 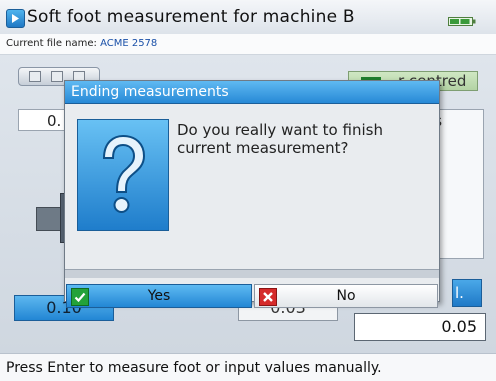 What do you see at coordinates (35, 76) in the screenshot?
I see `toolbar-button-left` at bounding box center [35, 76].